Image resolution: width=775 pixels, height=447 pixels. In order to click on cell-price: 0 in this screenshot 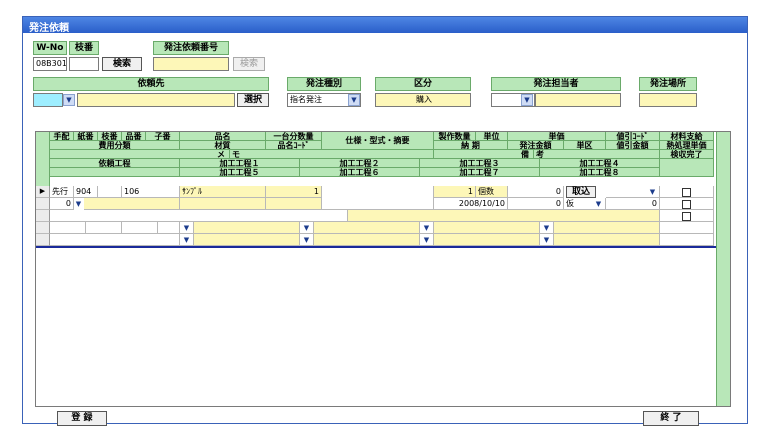, I will do `click(536, 192)`.